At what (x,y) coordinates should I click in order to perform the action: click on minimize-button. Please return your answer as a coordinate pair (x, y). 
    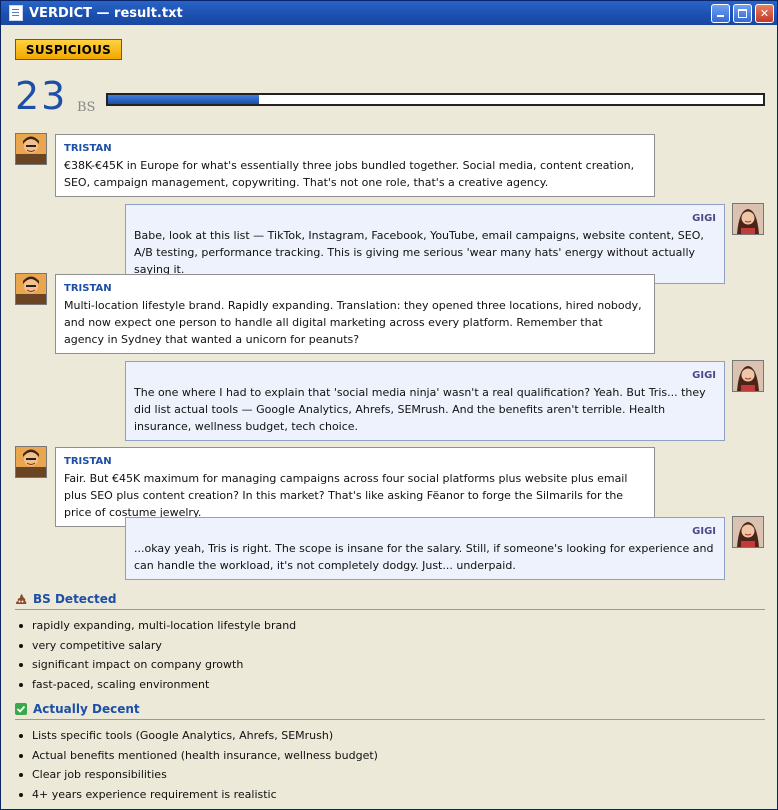
    Looking at the image, I should click on (720, 13).